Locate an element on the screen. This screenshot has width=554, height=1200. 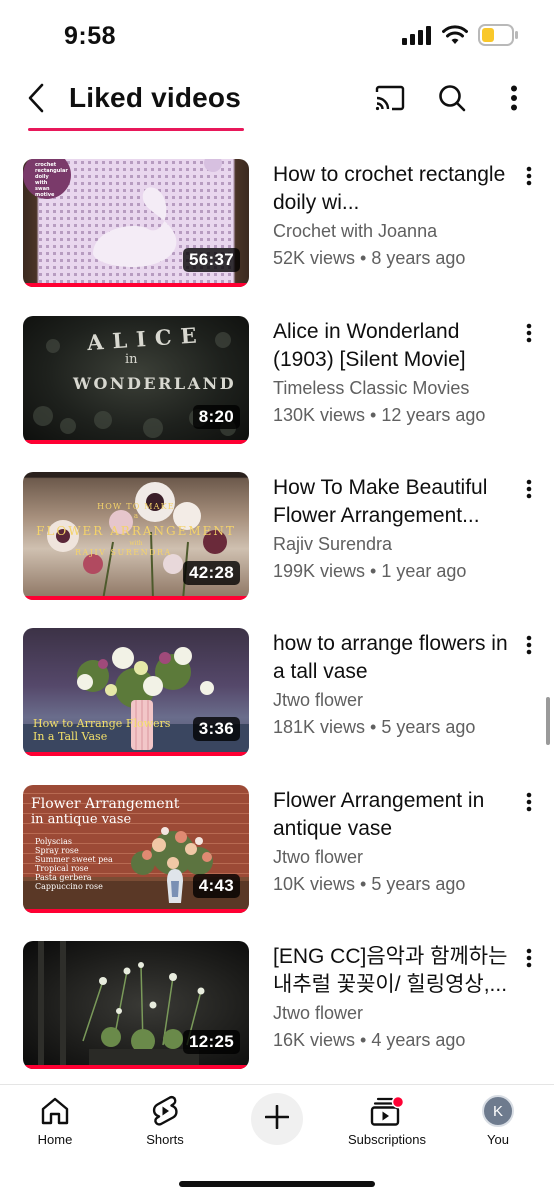
cast-icon is located at coordinates (390, 100).